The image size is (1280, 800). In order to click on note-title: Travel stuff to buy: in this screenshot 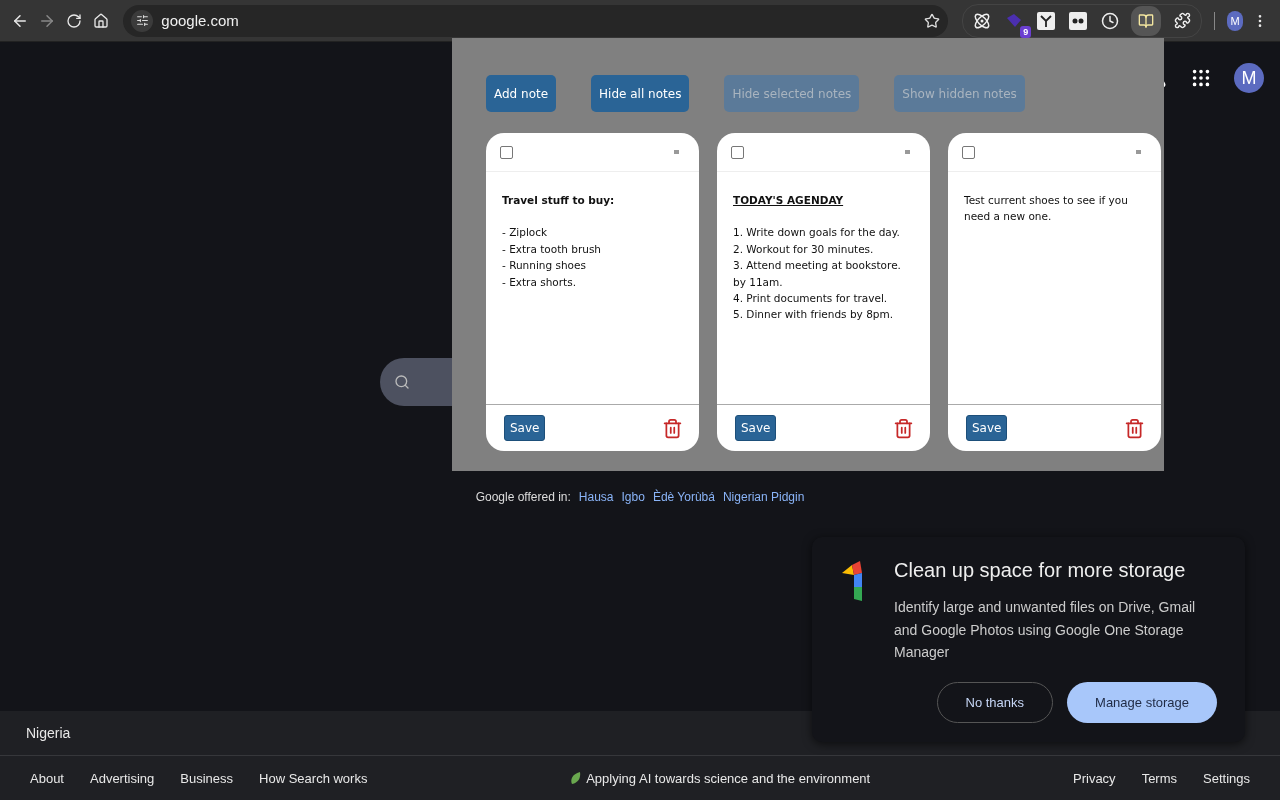, I will do `click(559, 200)`.